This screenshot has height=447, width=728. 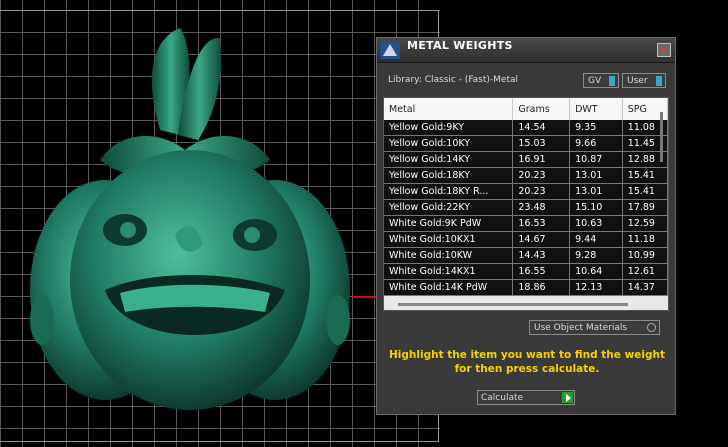 I want to click on user-toggle-label: User, so click(x=637, y=81).